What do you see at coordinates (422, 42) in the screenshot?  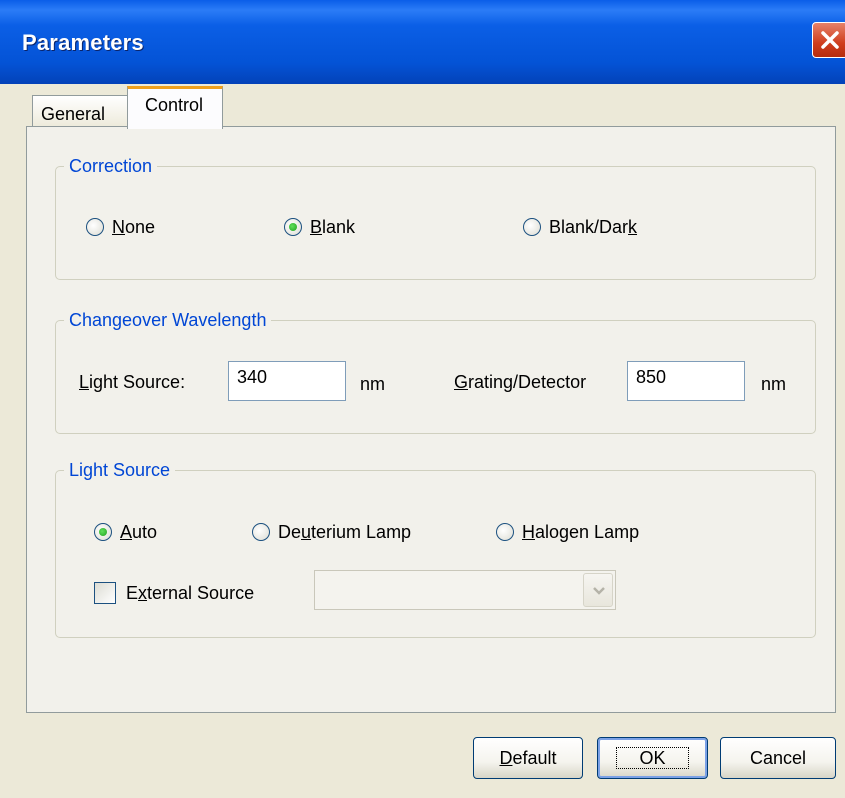 I see `title-bar: Parameters` at bounding box center [422, 42].